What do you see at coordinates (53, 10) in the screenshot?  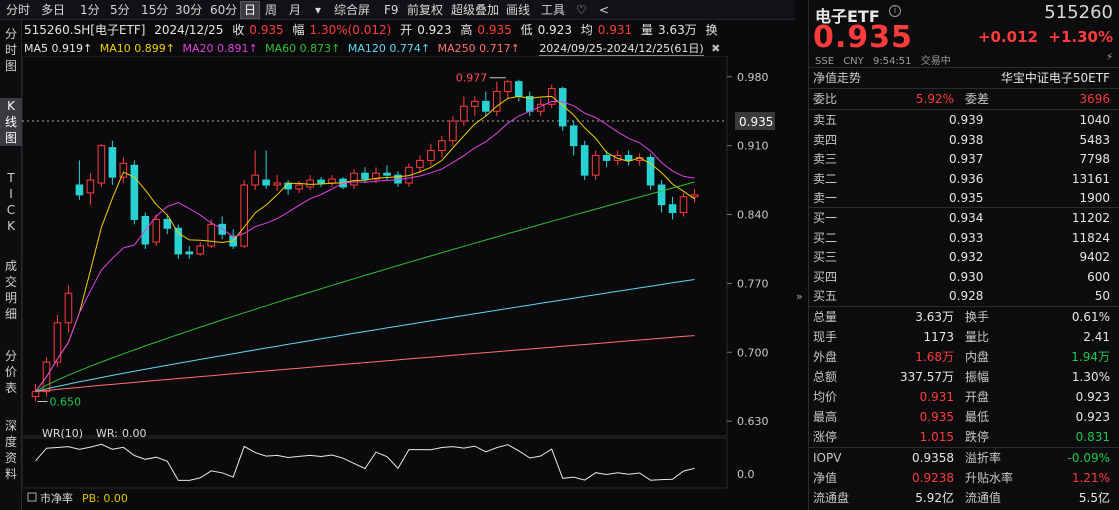 I see `toolbar-multiday-button: 多日` at bounding box center [53, 10].